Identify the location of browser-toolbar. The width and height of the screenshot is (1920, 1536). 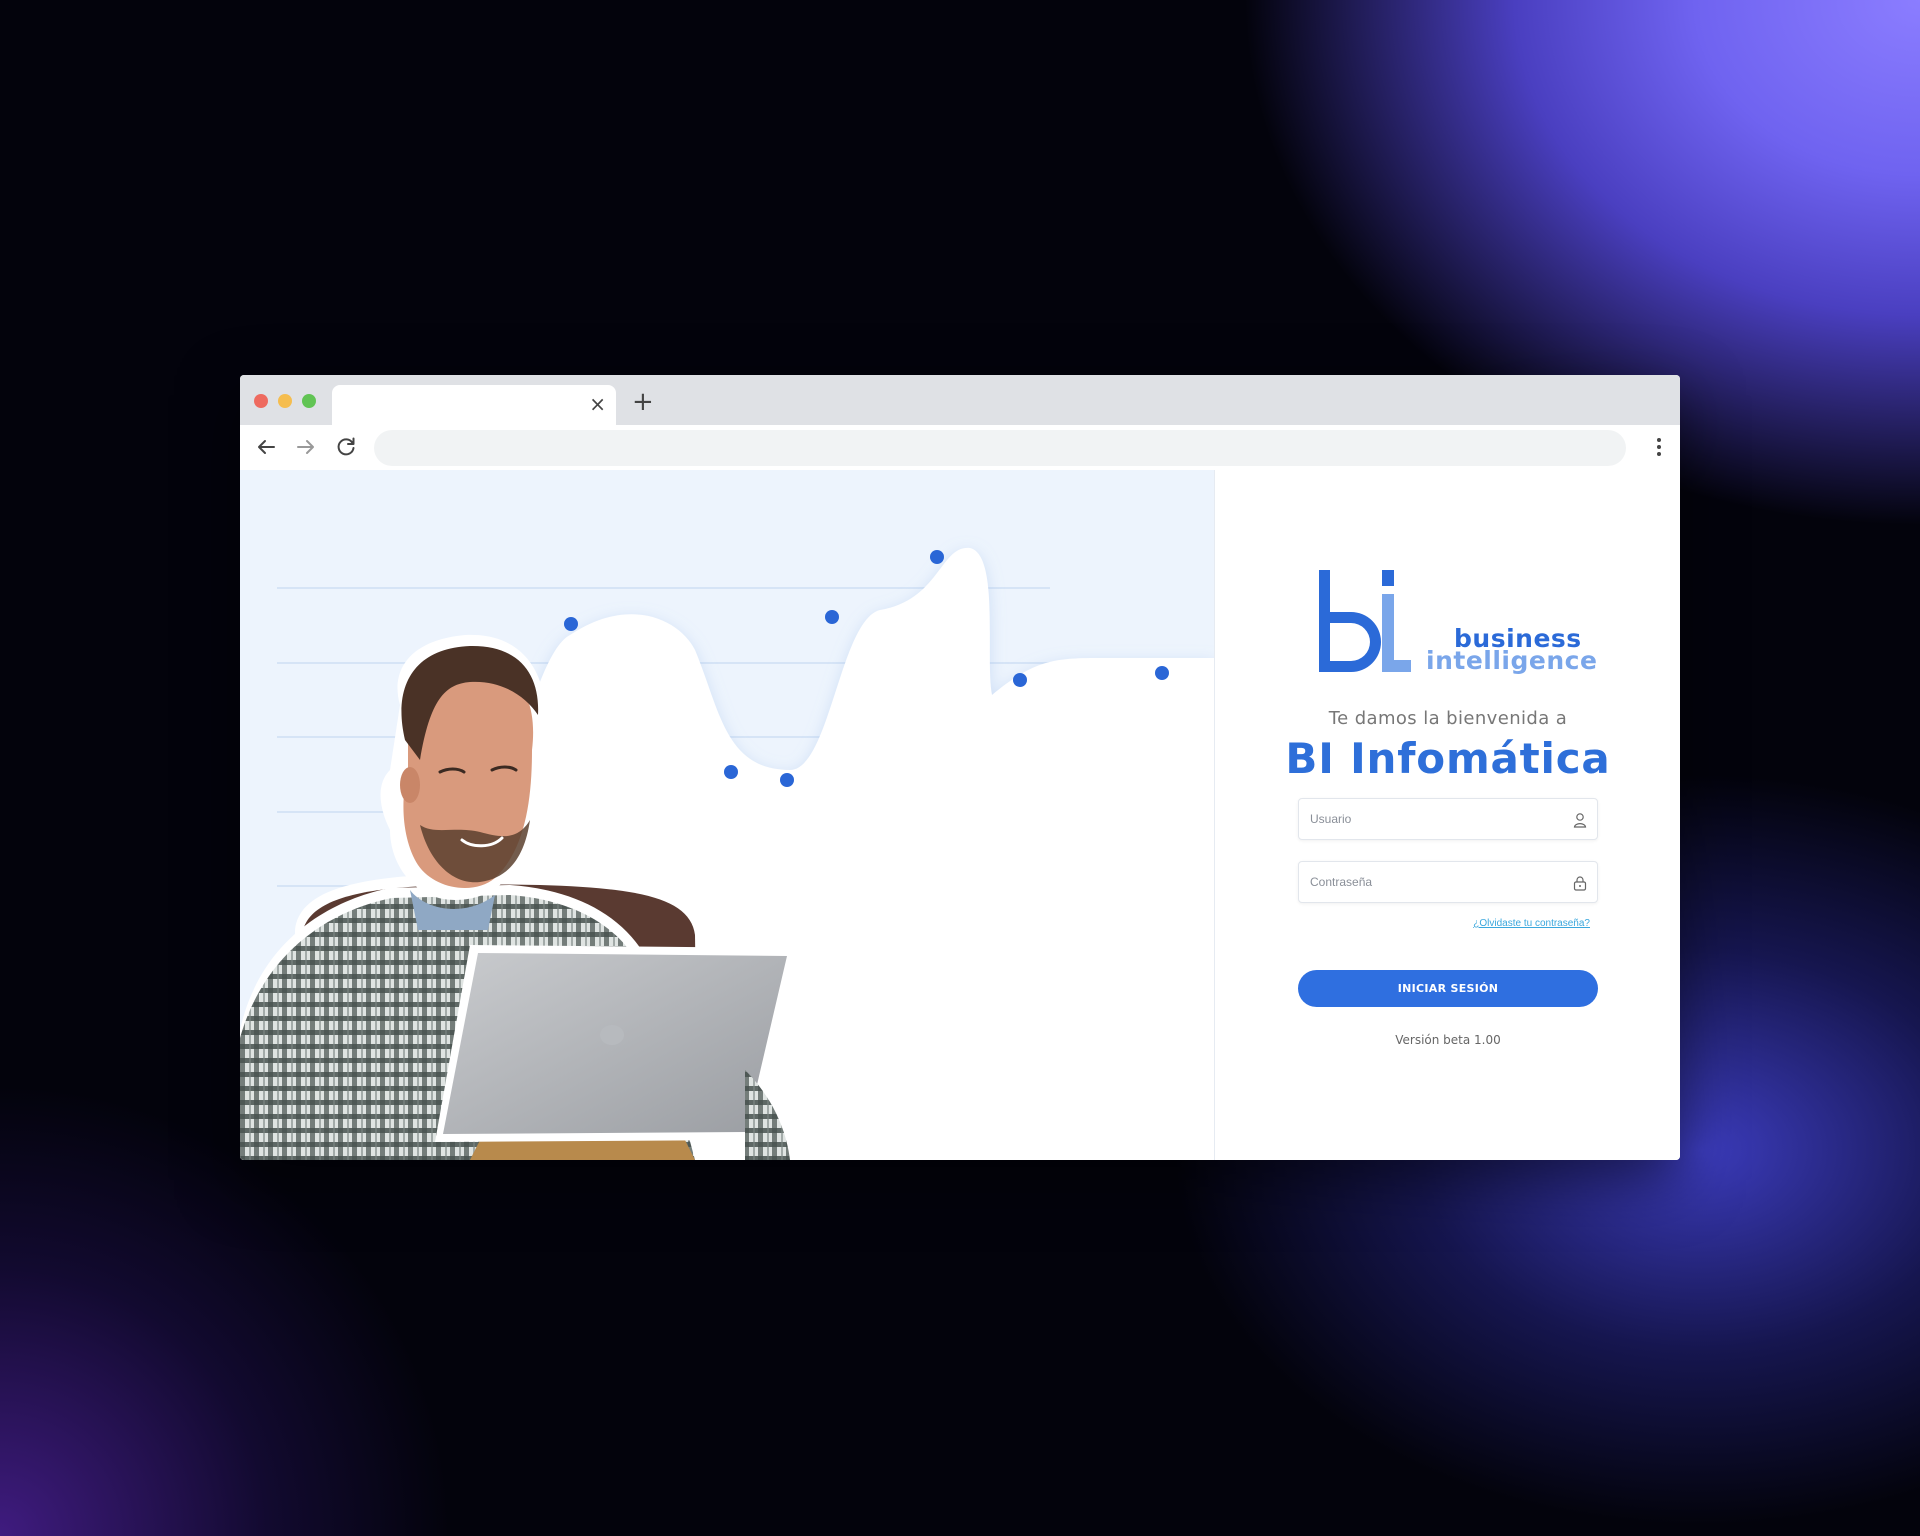
(960, 447).